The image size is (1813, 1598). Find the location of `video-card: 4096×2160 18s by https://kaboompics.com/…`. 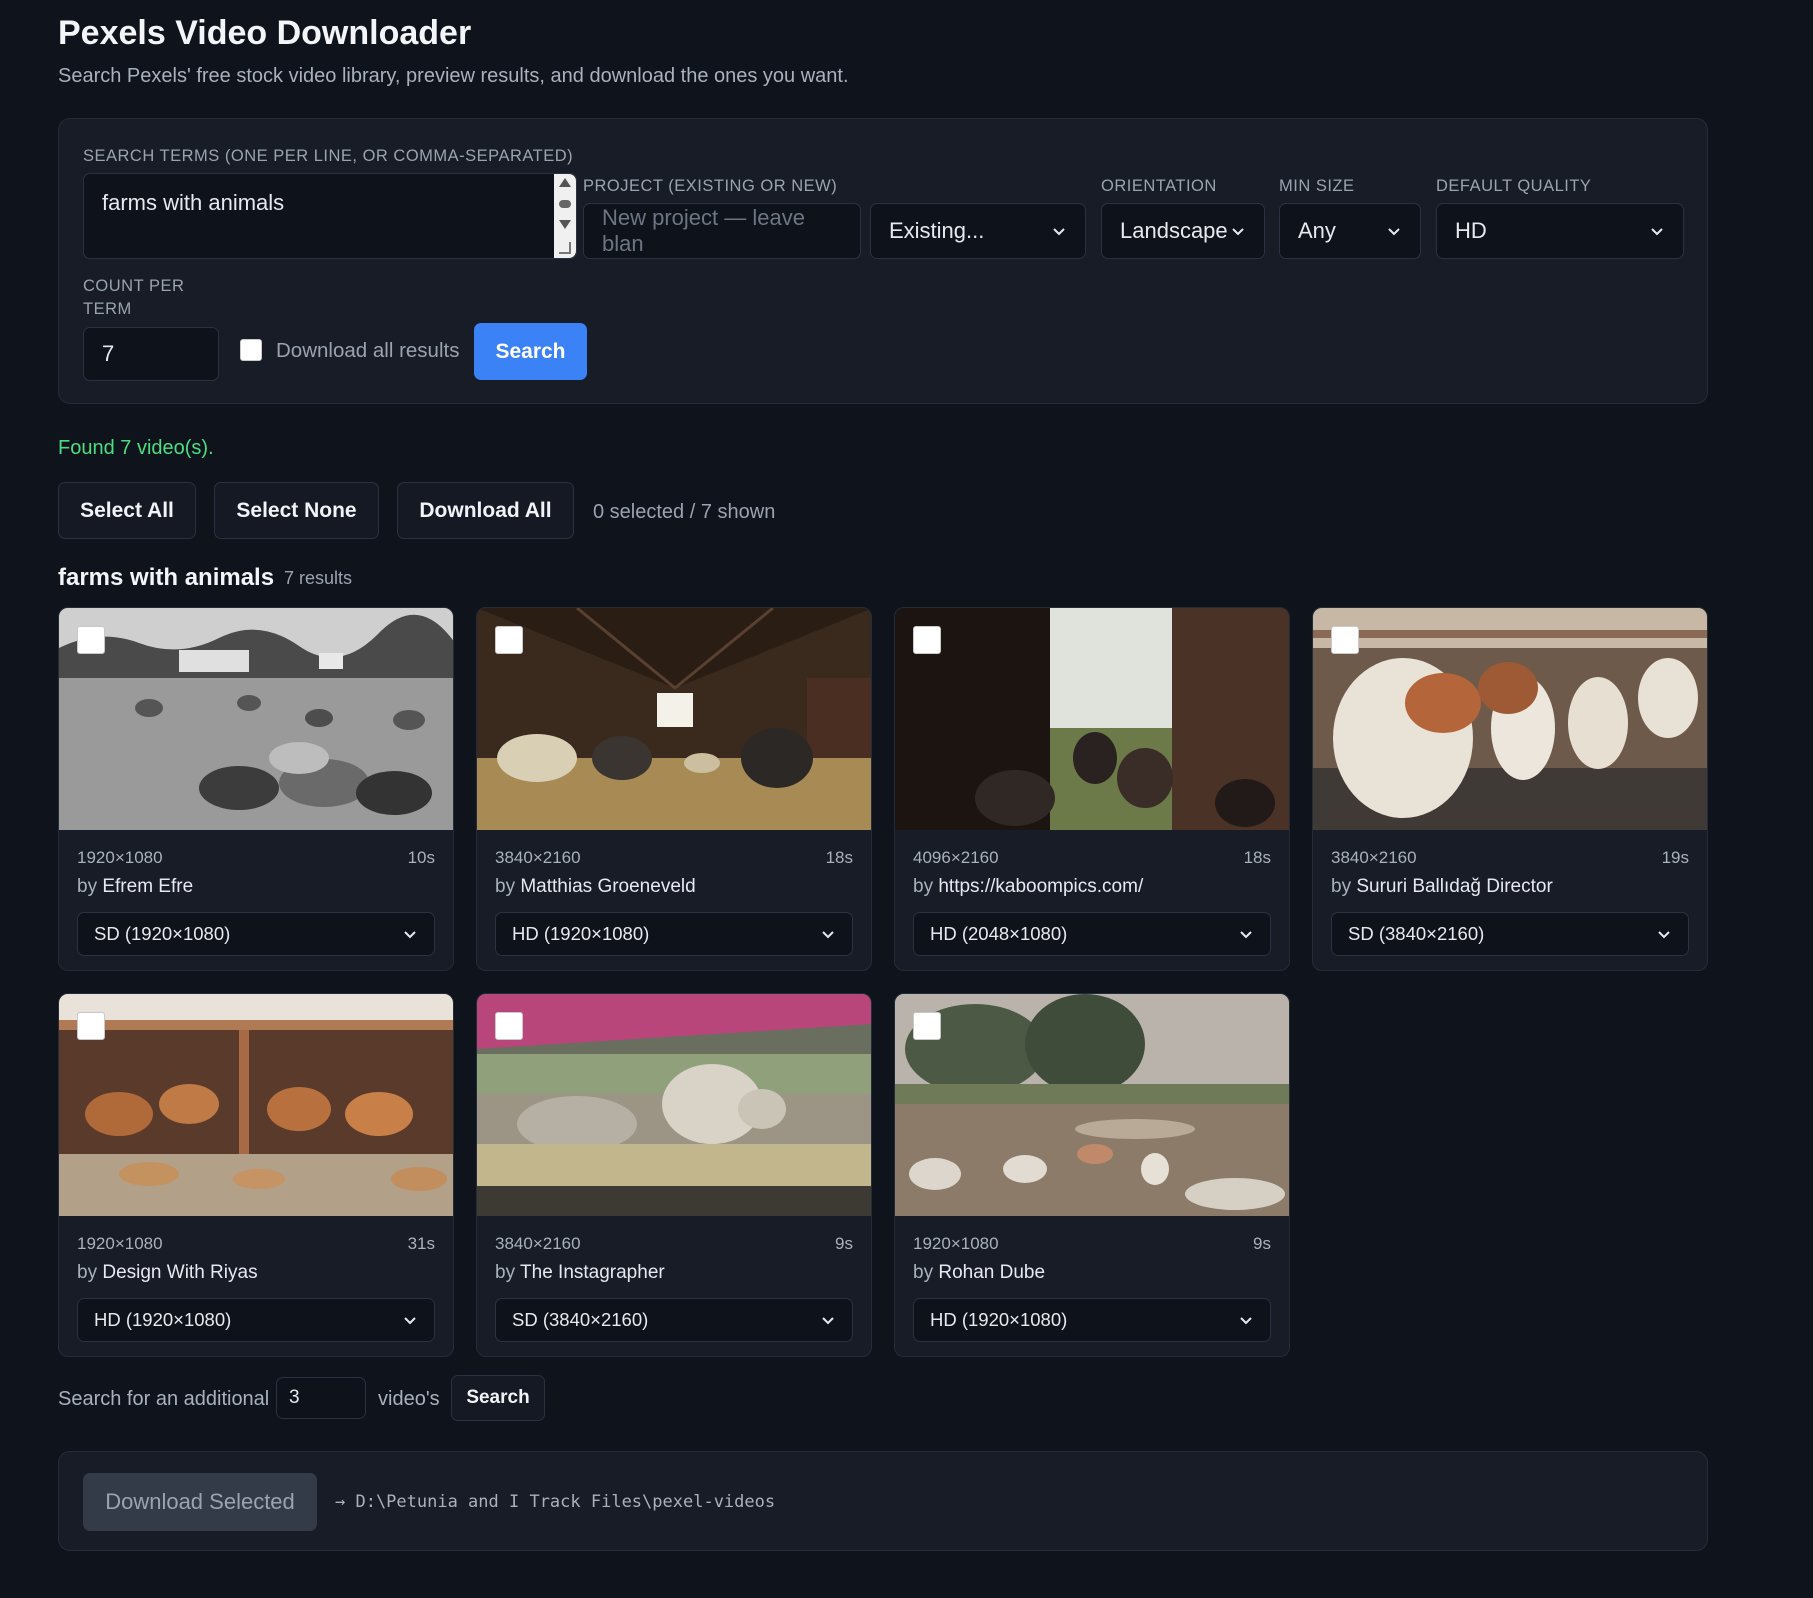

video-card: 4096×2160 18s by https://kaboompics.com/… is located at coordinates (1092, 789).